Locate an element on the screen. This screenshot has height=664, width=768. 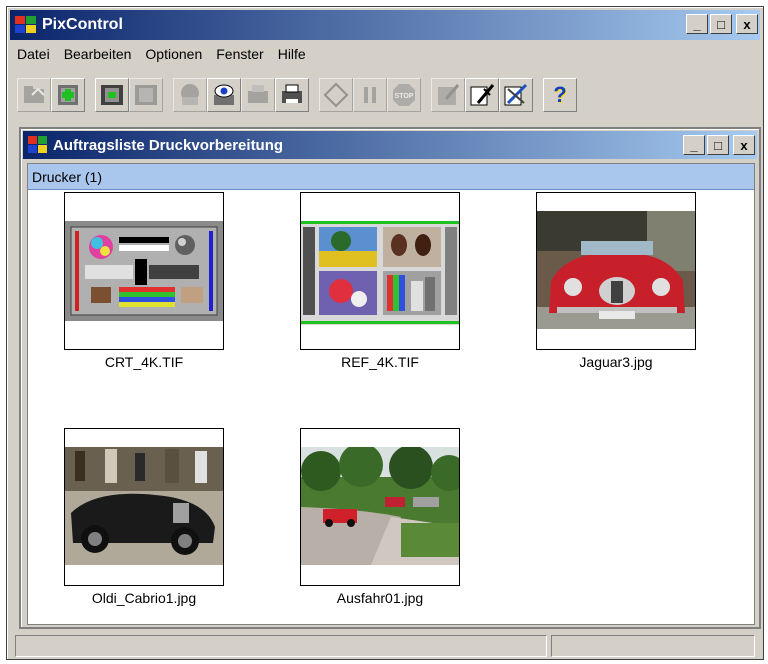
start-button is located at coordinates (336, 95).